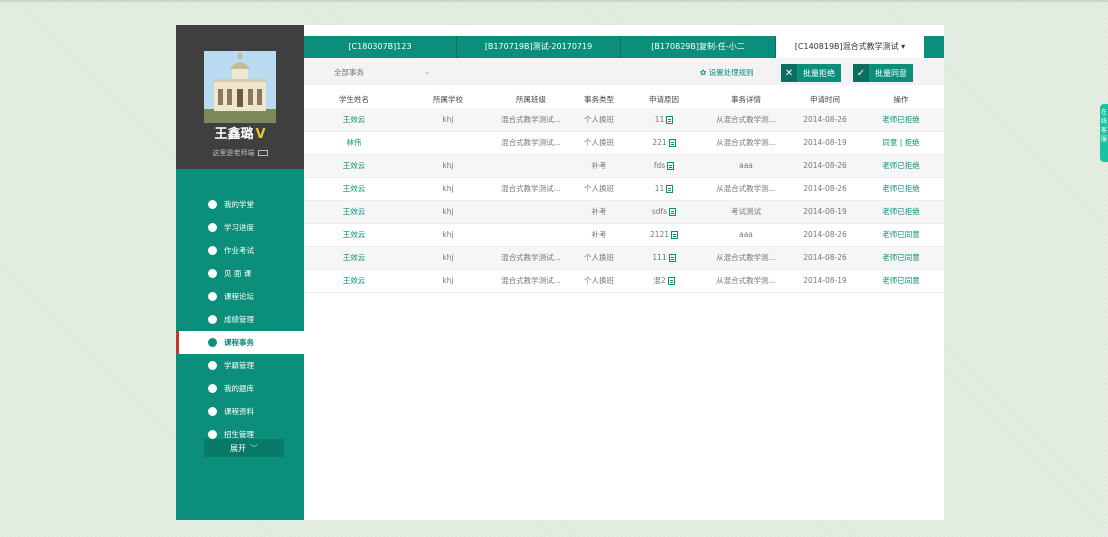 The image size is (1108, 537). Describe the element at coordinates (664, 166) in the screenshot. I see `reason-cell: fds` at that location.